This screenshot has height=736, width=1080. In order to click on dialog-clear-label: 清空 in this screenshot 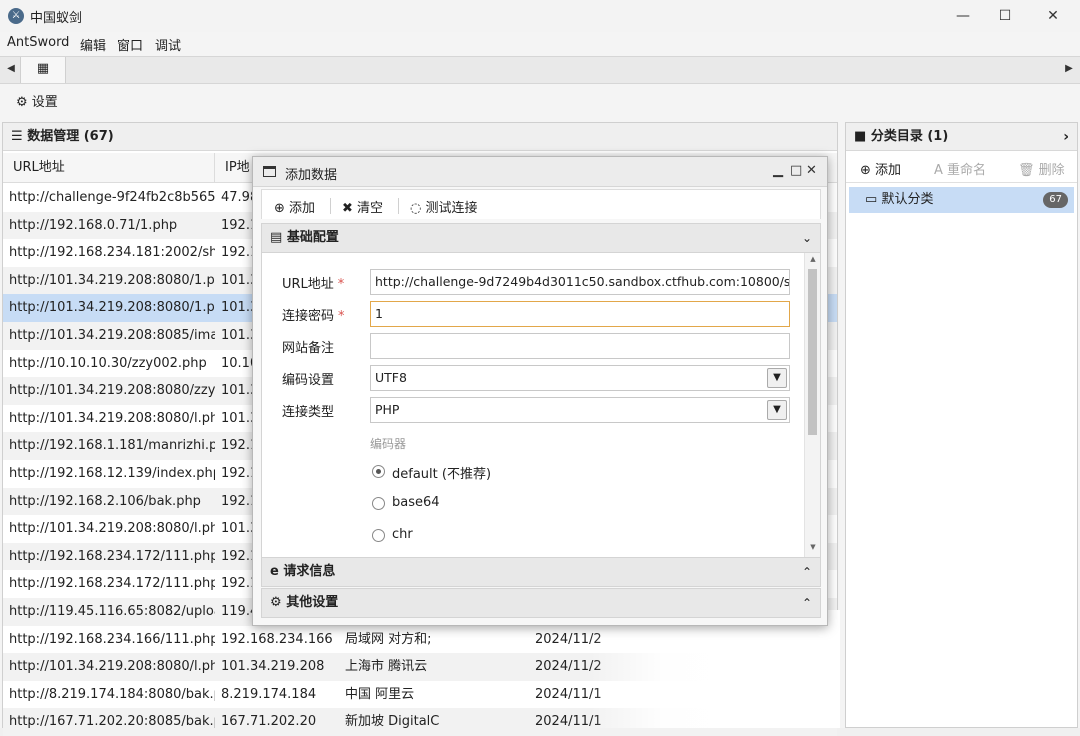, I will do `click(370, 208)`.